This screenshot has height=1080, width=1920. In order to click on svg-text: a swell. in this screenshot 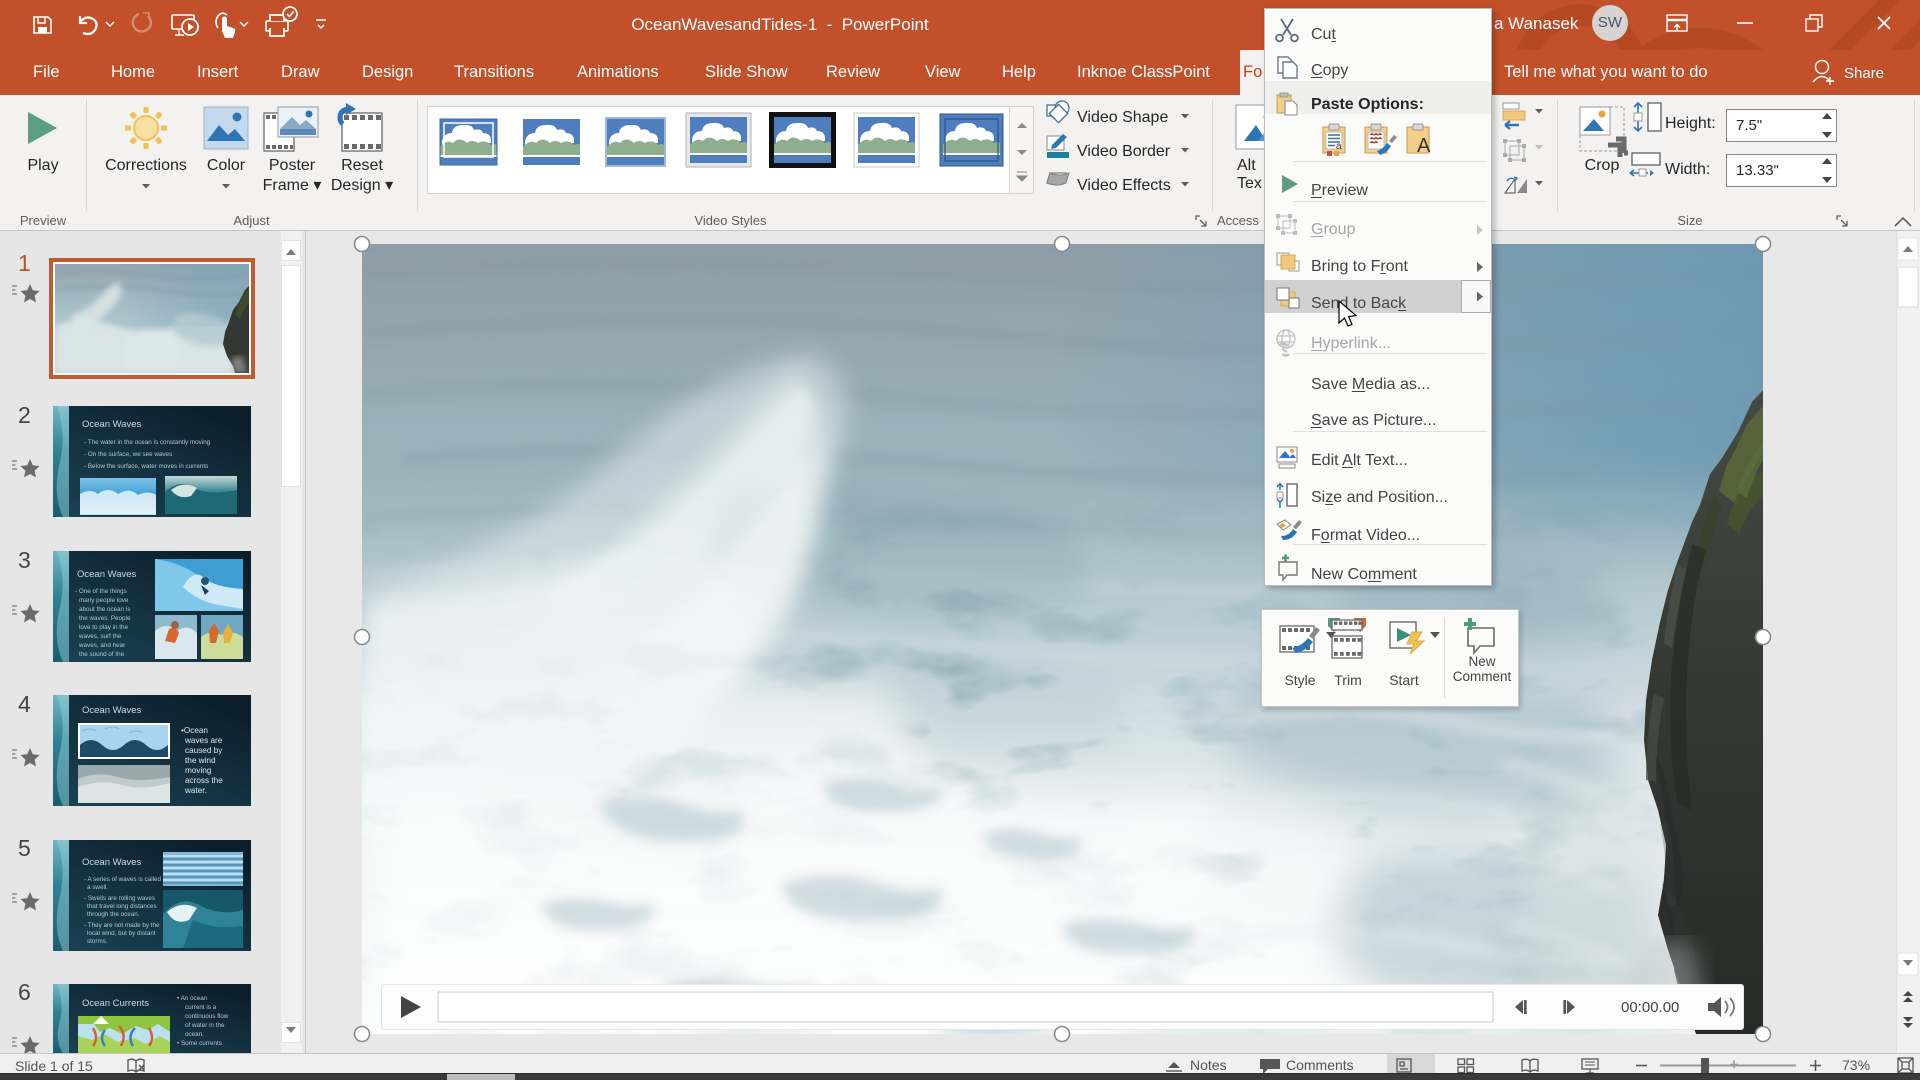, I will do `click(97, 887)`.